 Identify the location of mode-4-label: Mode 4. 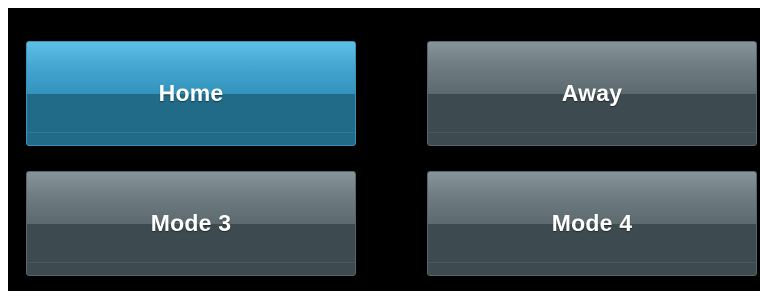
(592, 223).